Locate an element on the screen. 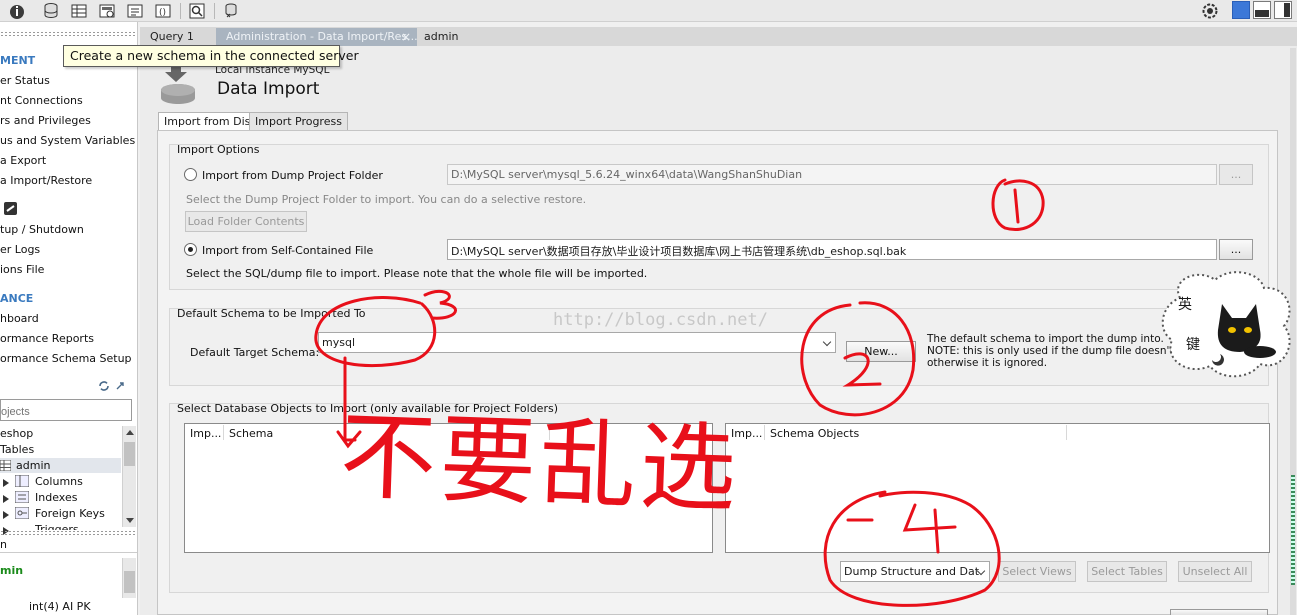 Image resolution: width=1297 pixels, height=615 pixels. info-scrollbar-thumb is located at coordinates (129, 582).